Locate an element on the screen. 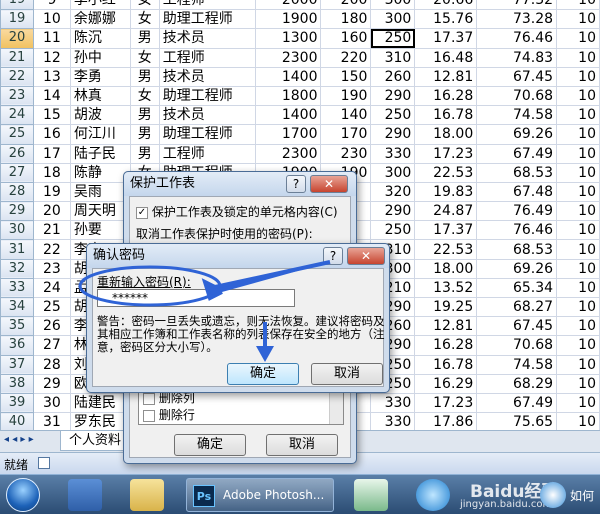  table-cell: 190 is located at coordinates (346, 96).